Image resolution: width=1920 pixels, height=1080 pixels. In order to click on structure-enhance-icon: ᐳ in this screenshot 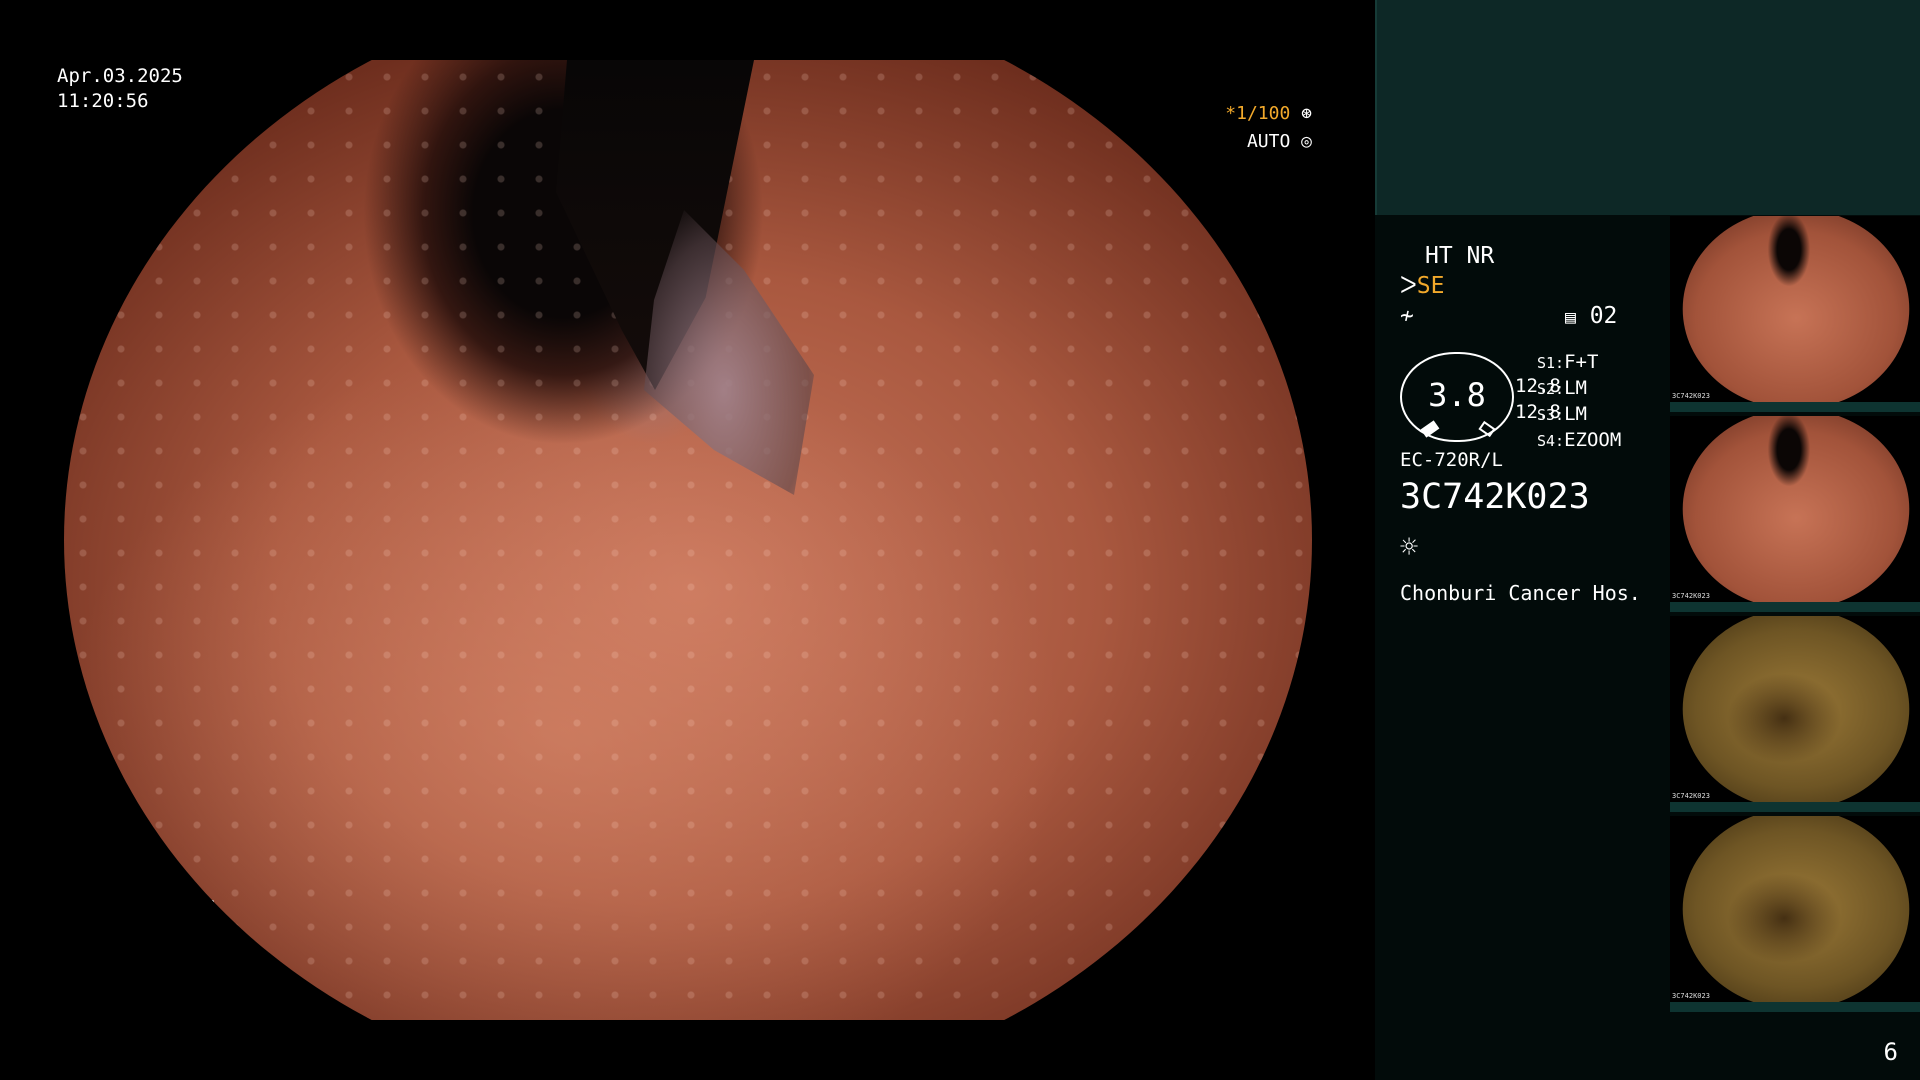, I will do `click(1408, 286)`.